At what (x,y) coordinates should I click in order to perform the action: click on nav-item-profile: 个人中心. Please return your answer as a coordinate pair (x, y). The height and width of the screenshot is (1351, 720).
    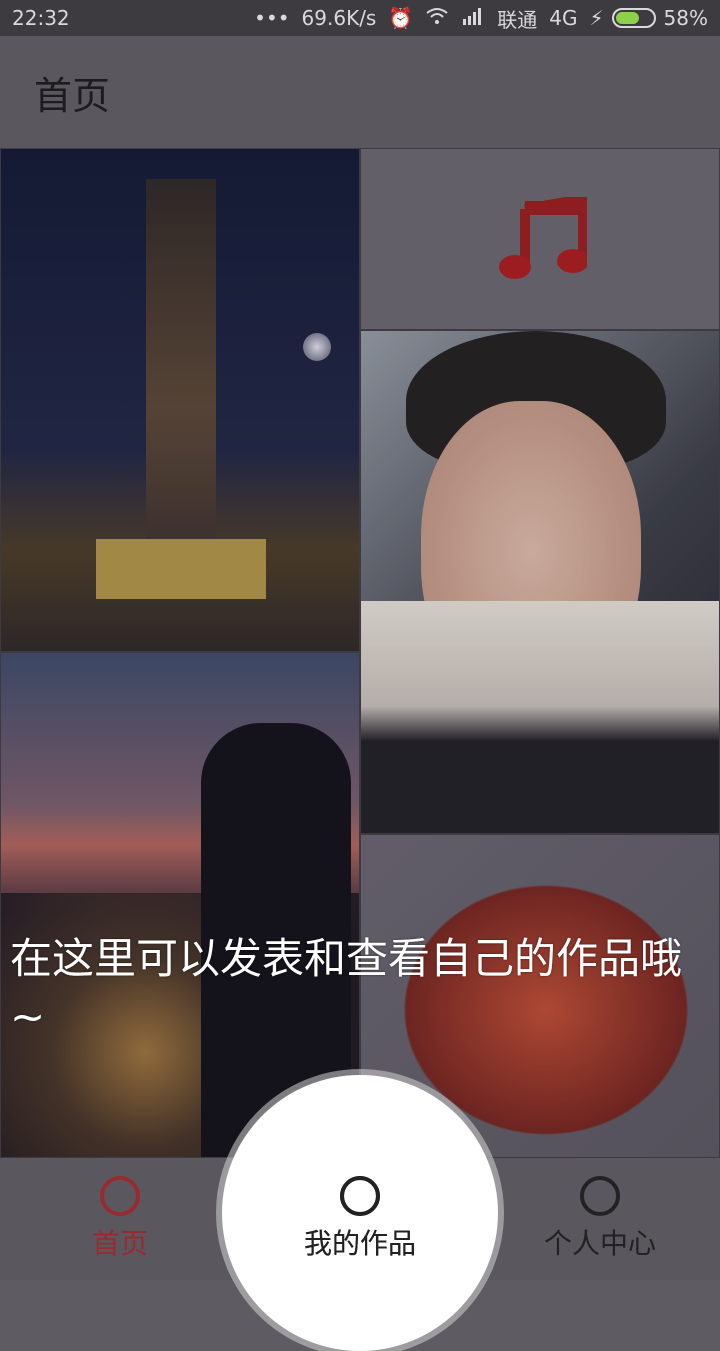
    Looking at the image, I should click on (600, 1219).